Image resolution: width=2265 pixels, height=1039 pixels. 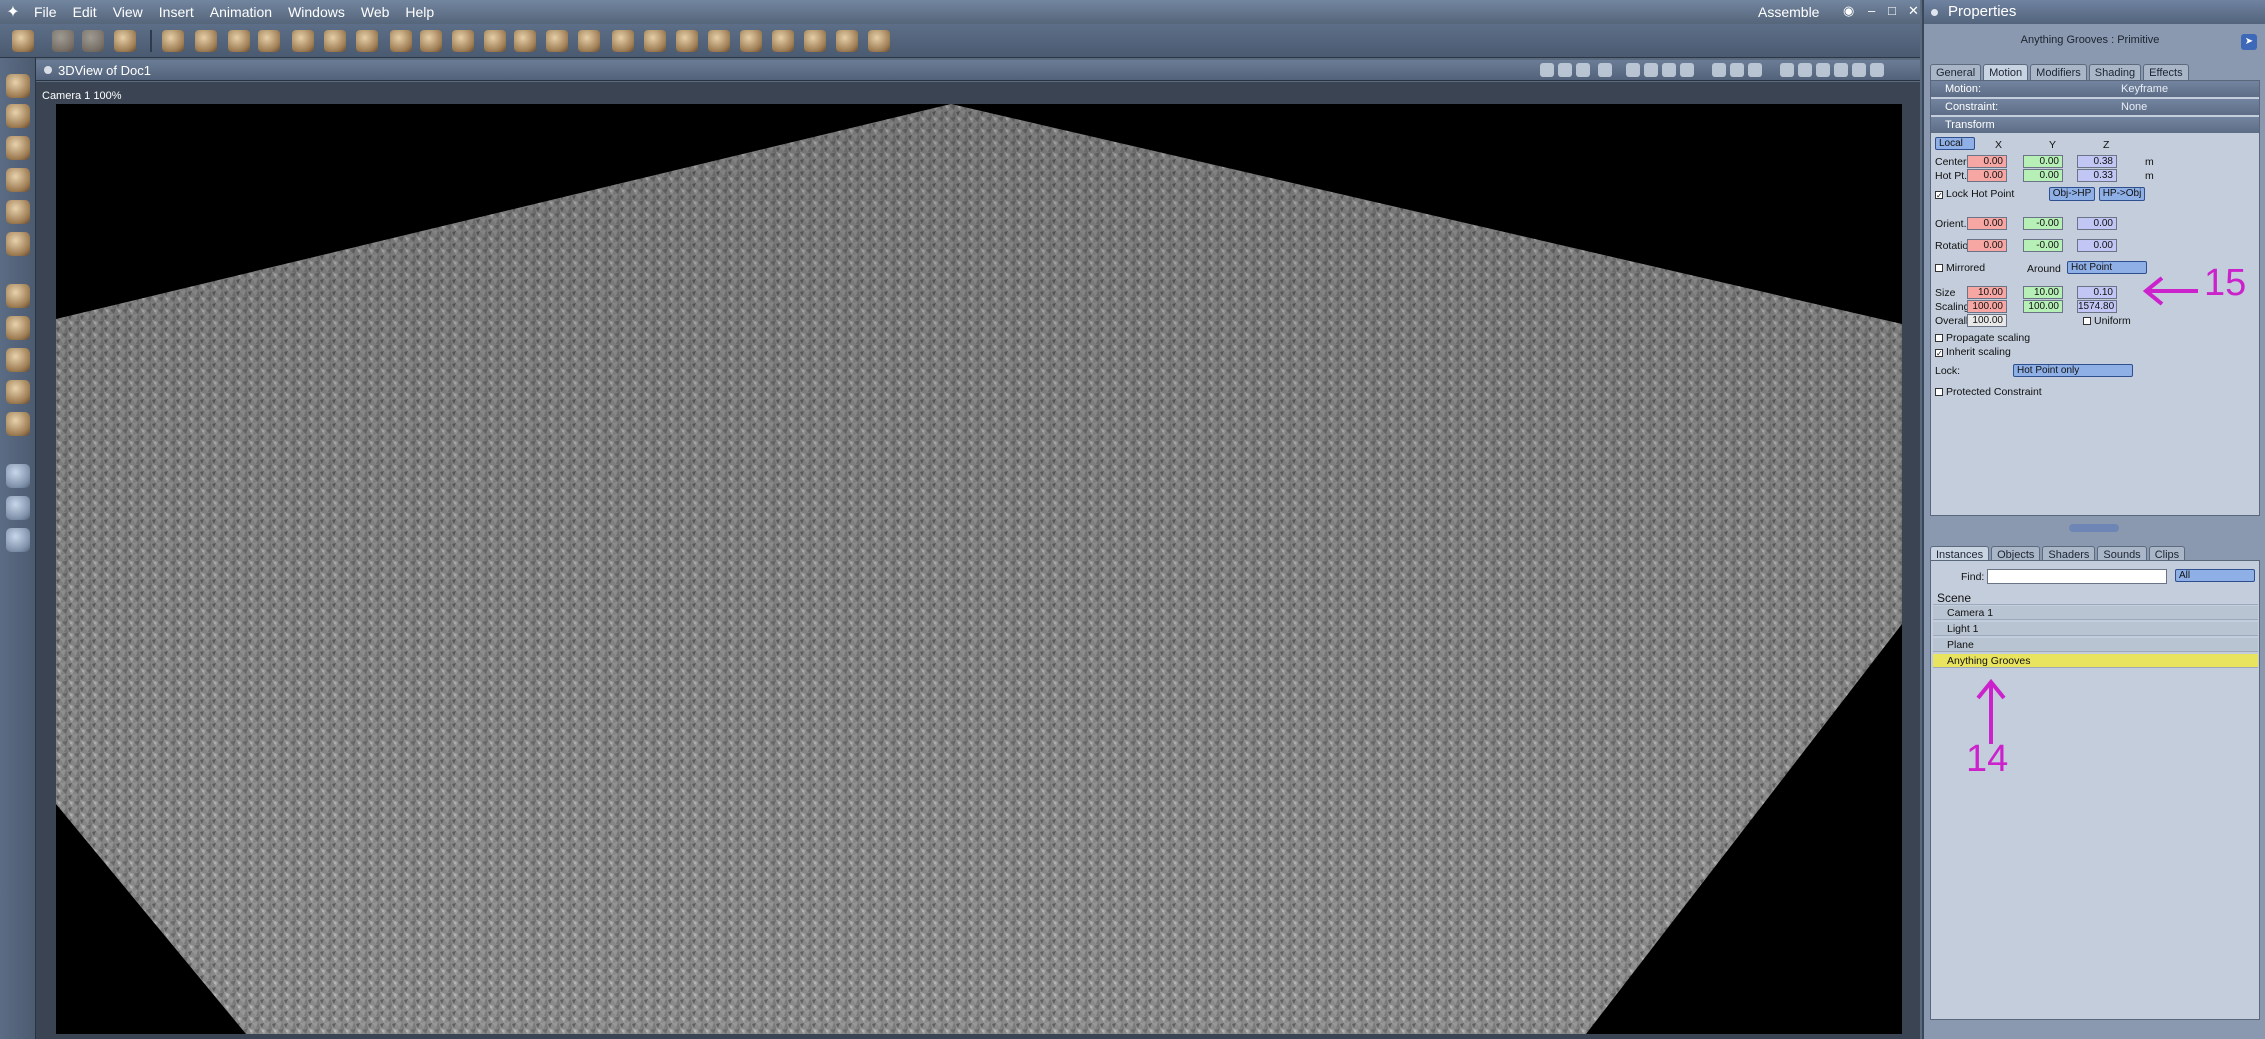 What do you see at coordinates (1956, 72) in the screenshot?
I see `tab-general: General` at bounding box center [1956, 72].